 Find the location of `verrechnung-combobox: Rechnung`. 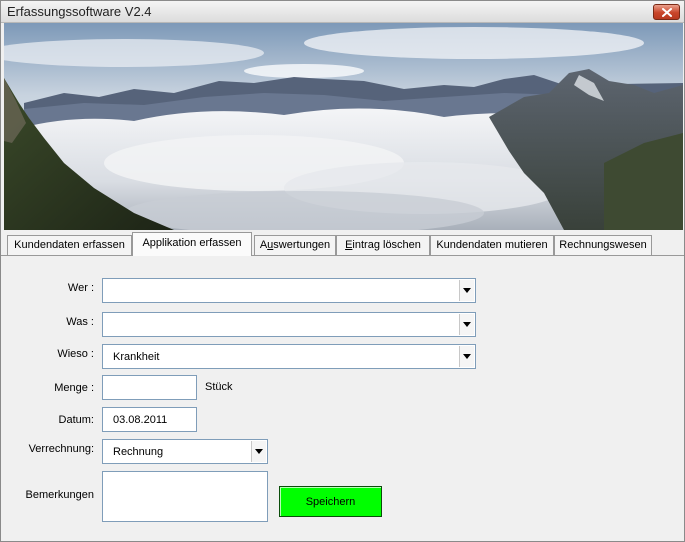

verrechnung-combobox: Rechnung is located at coordinates (185, 451).